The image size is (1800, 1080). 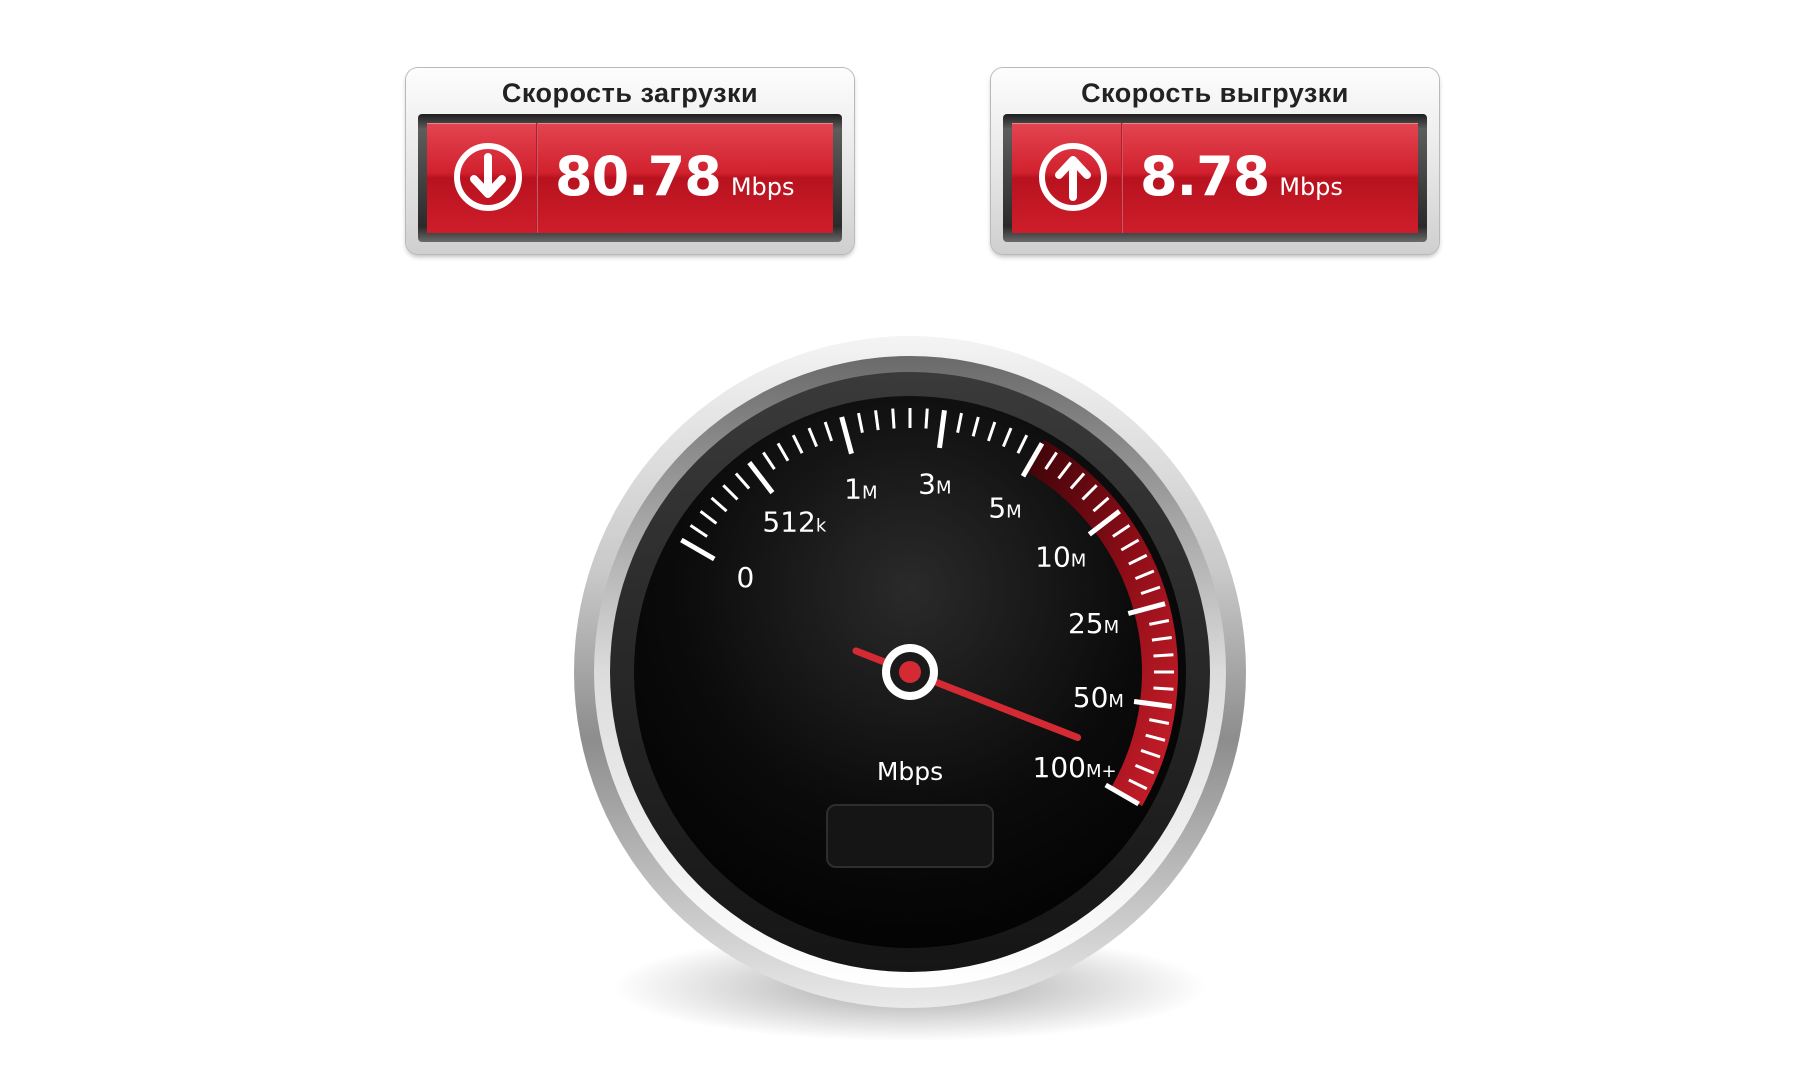 I want to click on scale-label-value: 5, so click(x=997, y=507).